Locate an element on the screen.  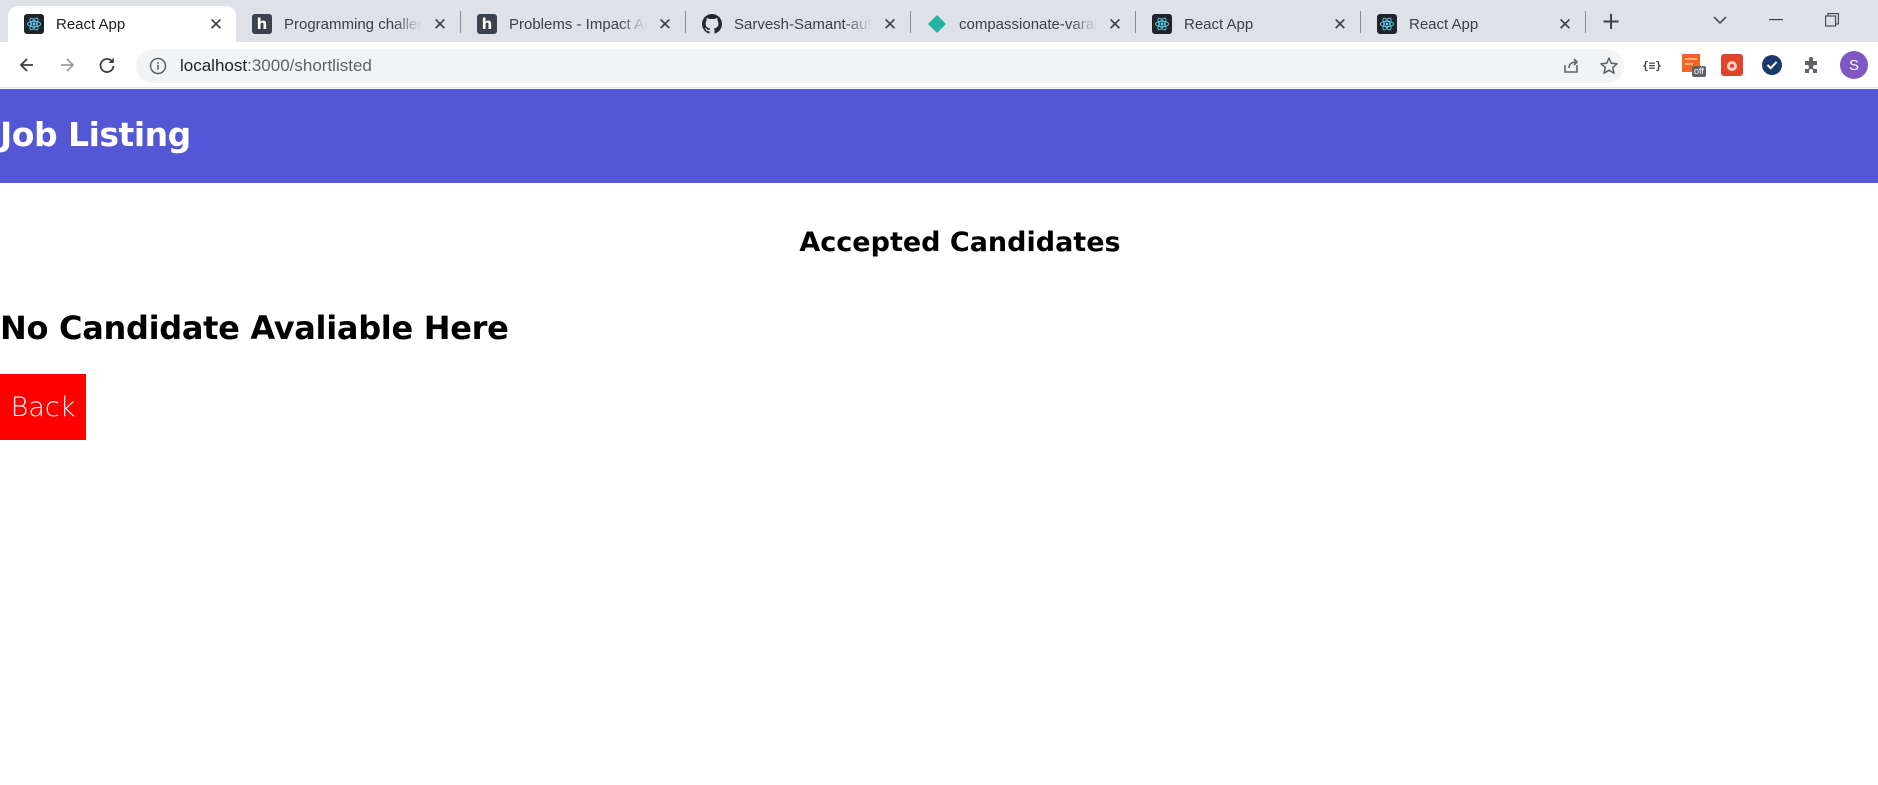
tab-separator is located at coordinates (1585, 22).